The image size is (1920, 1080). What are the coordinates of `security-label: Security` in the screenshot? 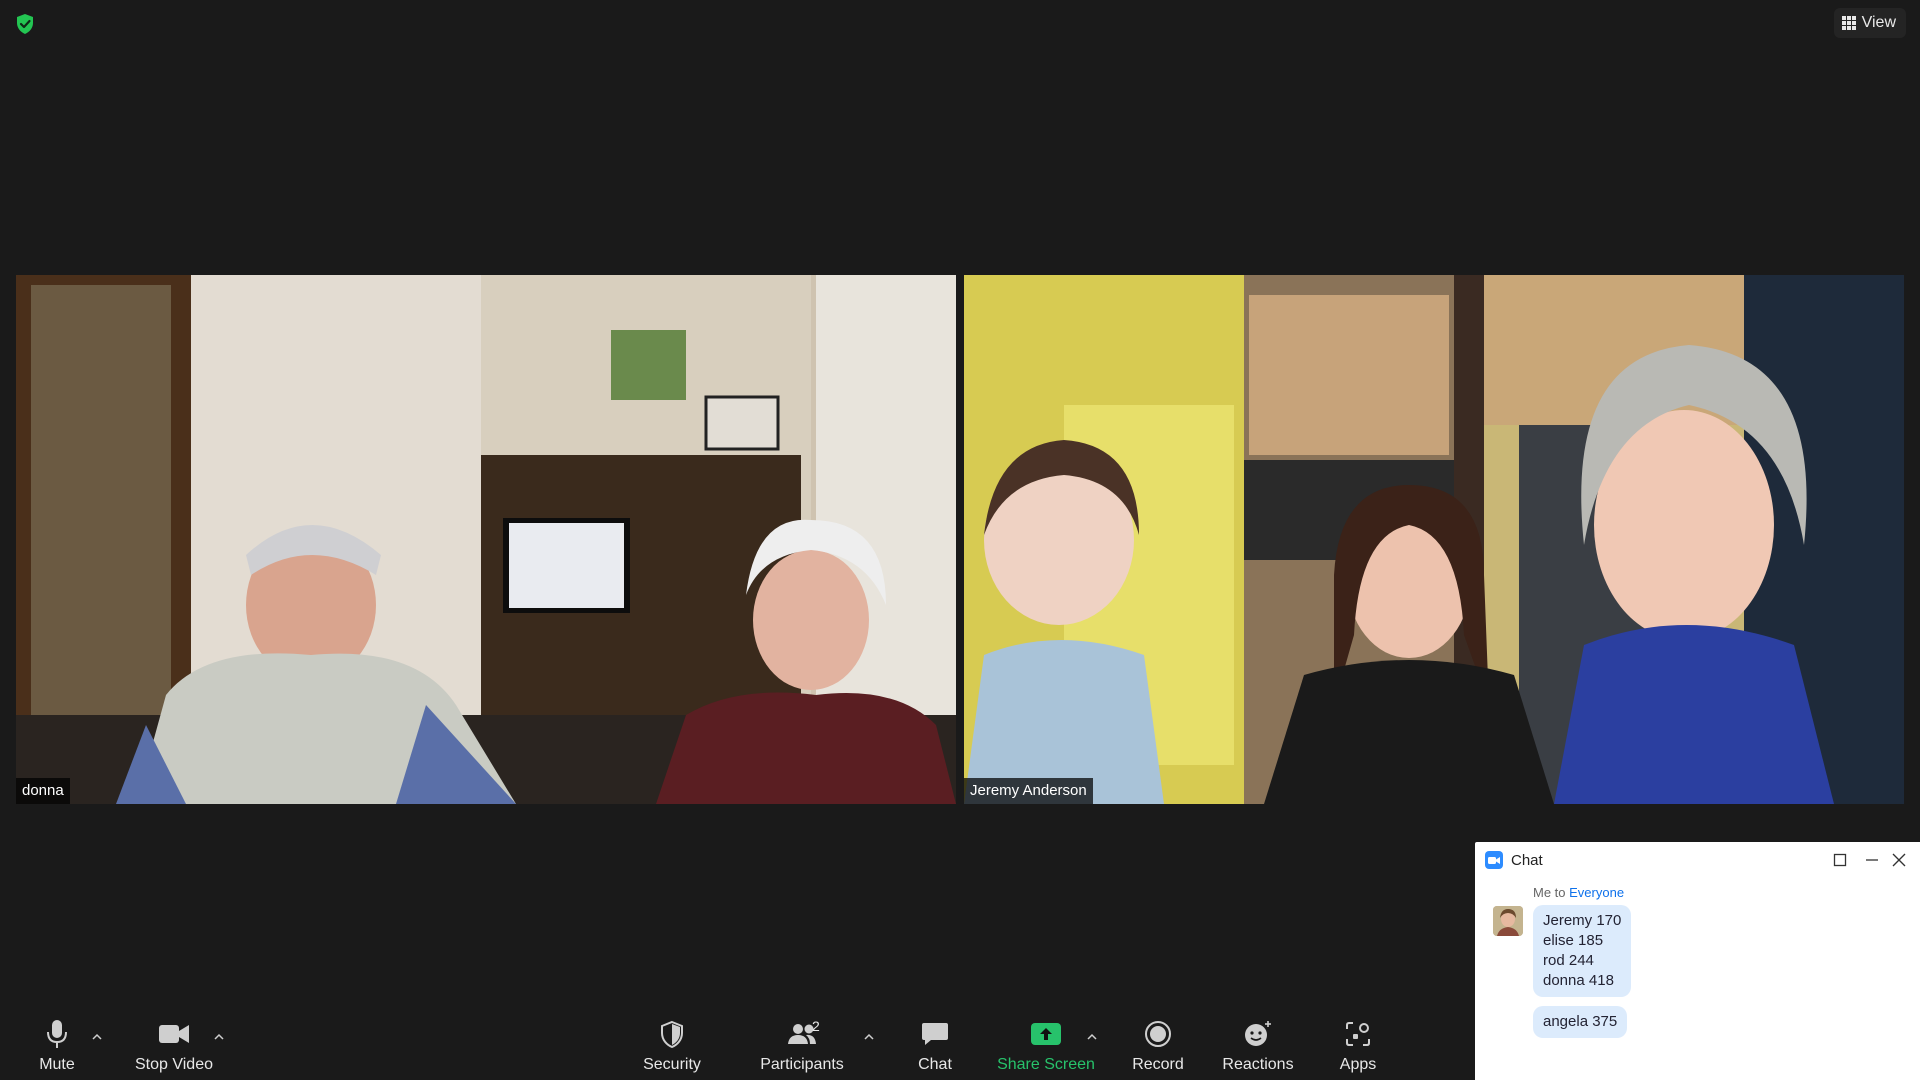 It's located at (672, 1064).